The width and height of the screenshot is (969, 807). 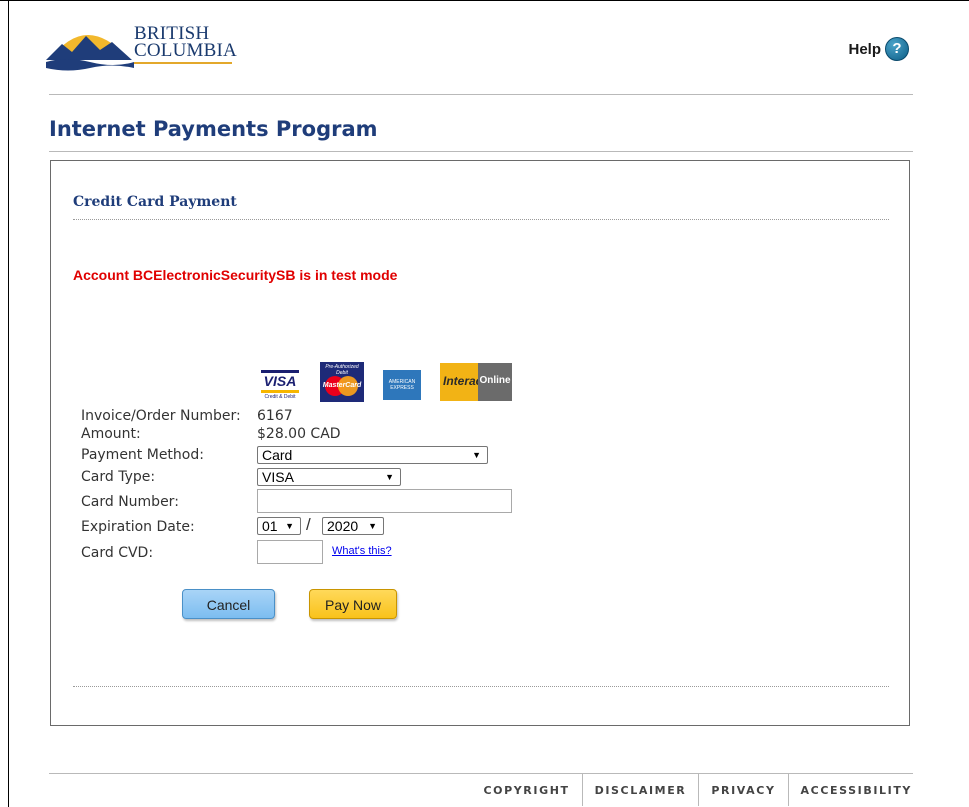 What do you see at coordinates (90, 53) in the screenshot?
I see `bc-logo-icon` at bounding box center [90, 53].